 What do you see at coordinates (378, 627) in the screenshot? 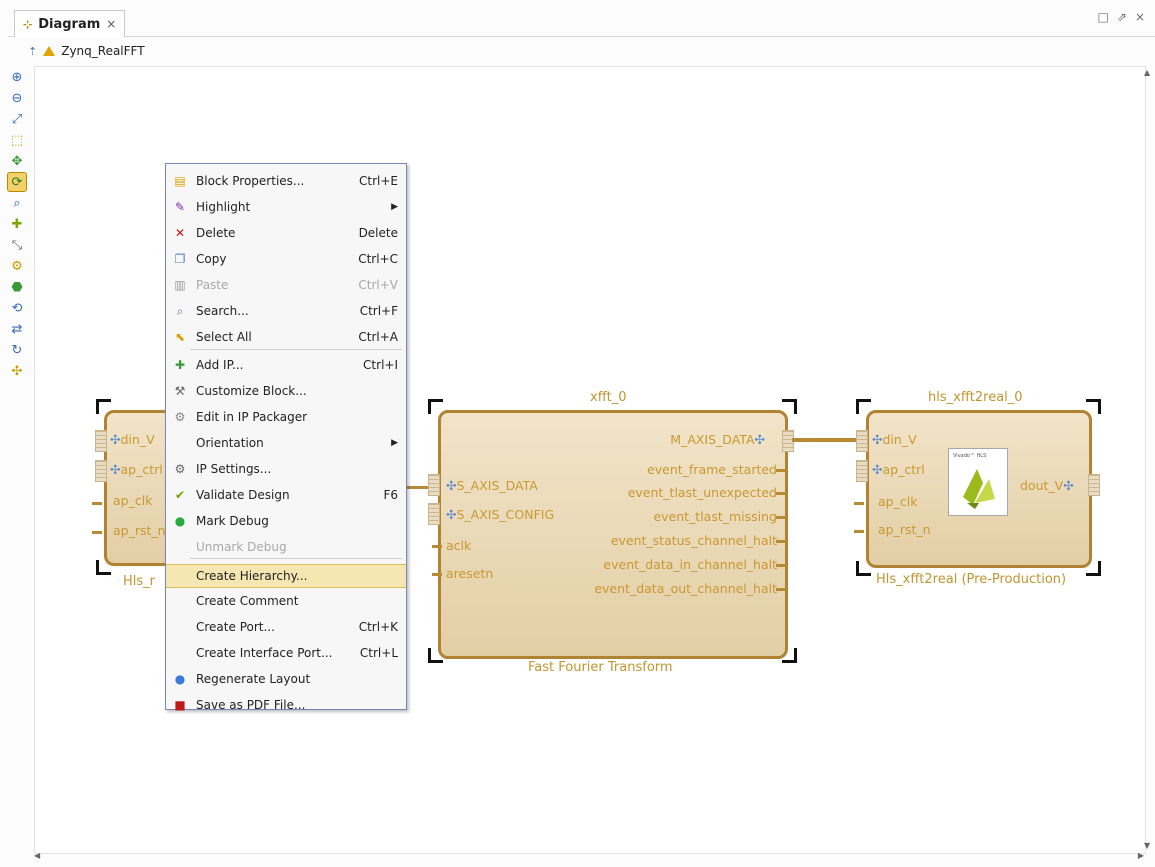
I see `menu-item-shortcut: Ctrl+K` at bounding box center [378, 627].